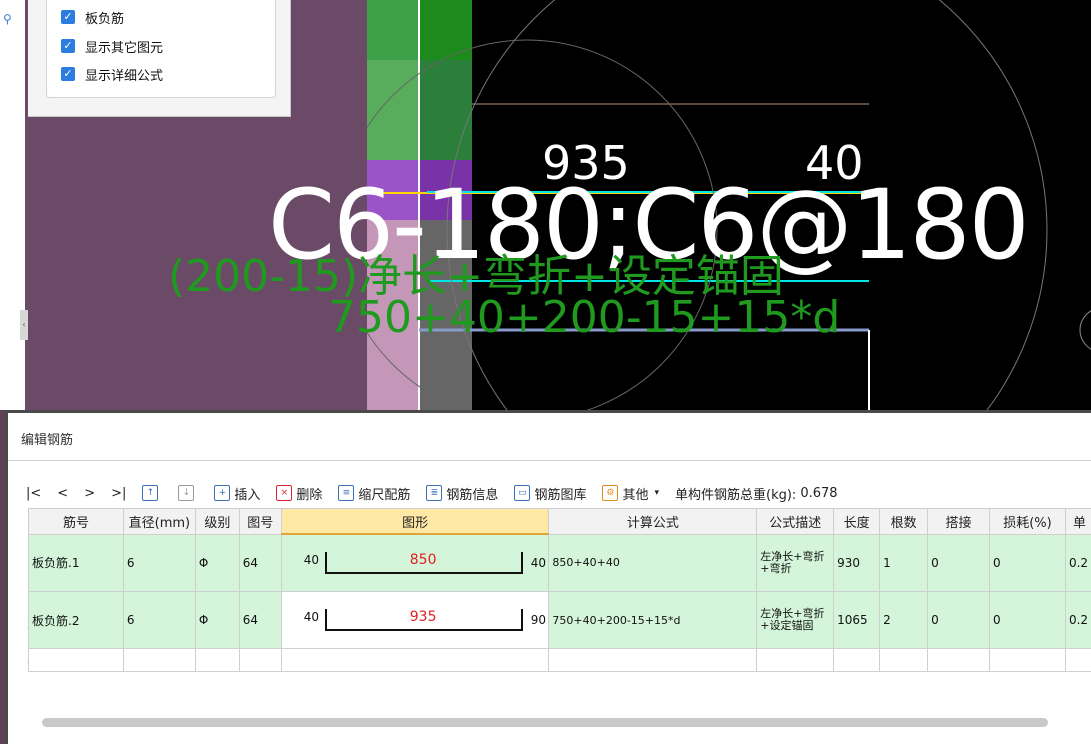 This screenshot has width=1091, height=744. I want to click on search-icon: ⚲, so click(7, 19).